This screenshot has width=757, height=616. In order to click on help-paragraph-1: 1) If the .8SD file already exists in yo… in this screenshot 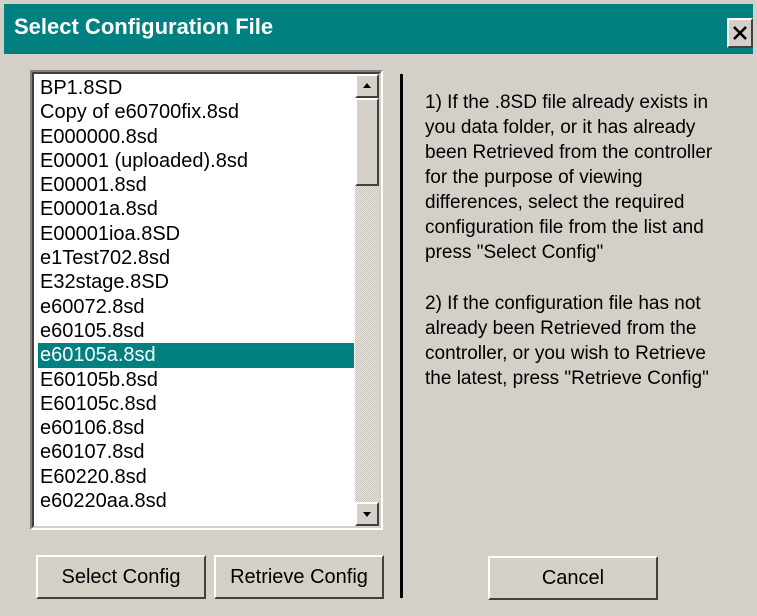, I will do `click(569, 177)`.